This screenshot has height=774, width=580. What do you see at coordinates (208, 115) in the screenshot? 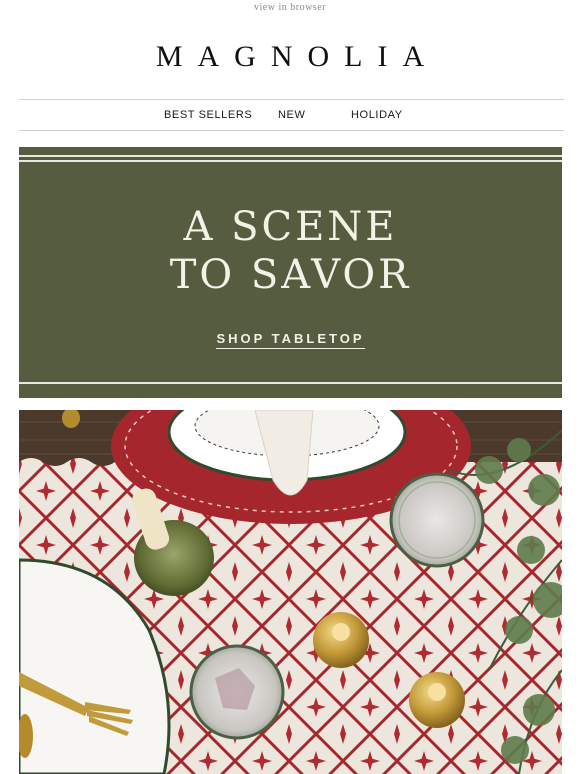
I see `nav-item-best-sellers: BEST SELLERS` at bounding box center [208, 115].